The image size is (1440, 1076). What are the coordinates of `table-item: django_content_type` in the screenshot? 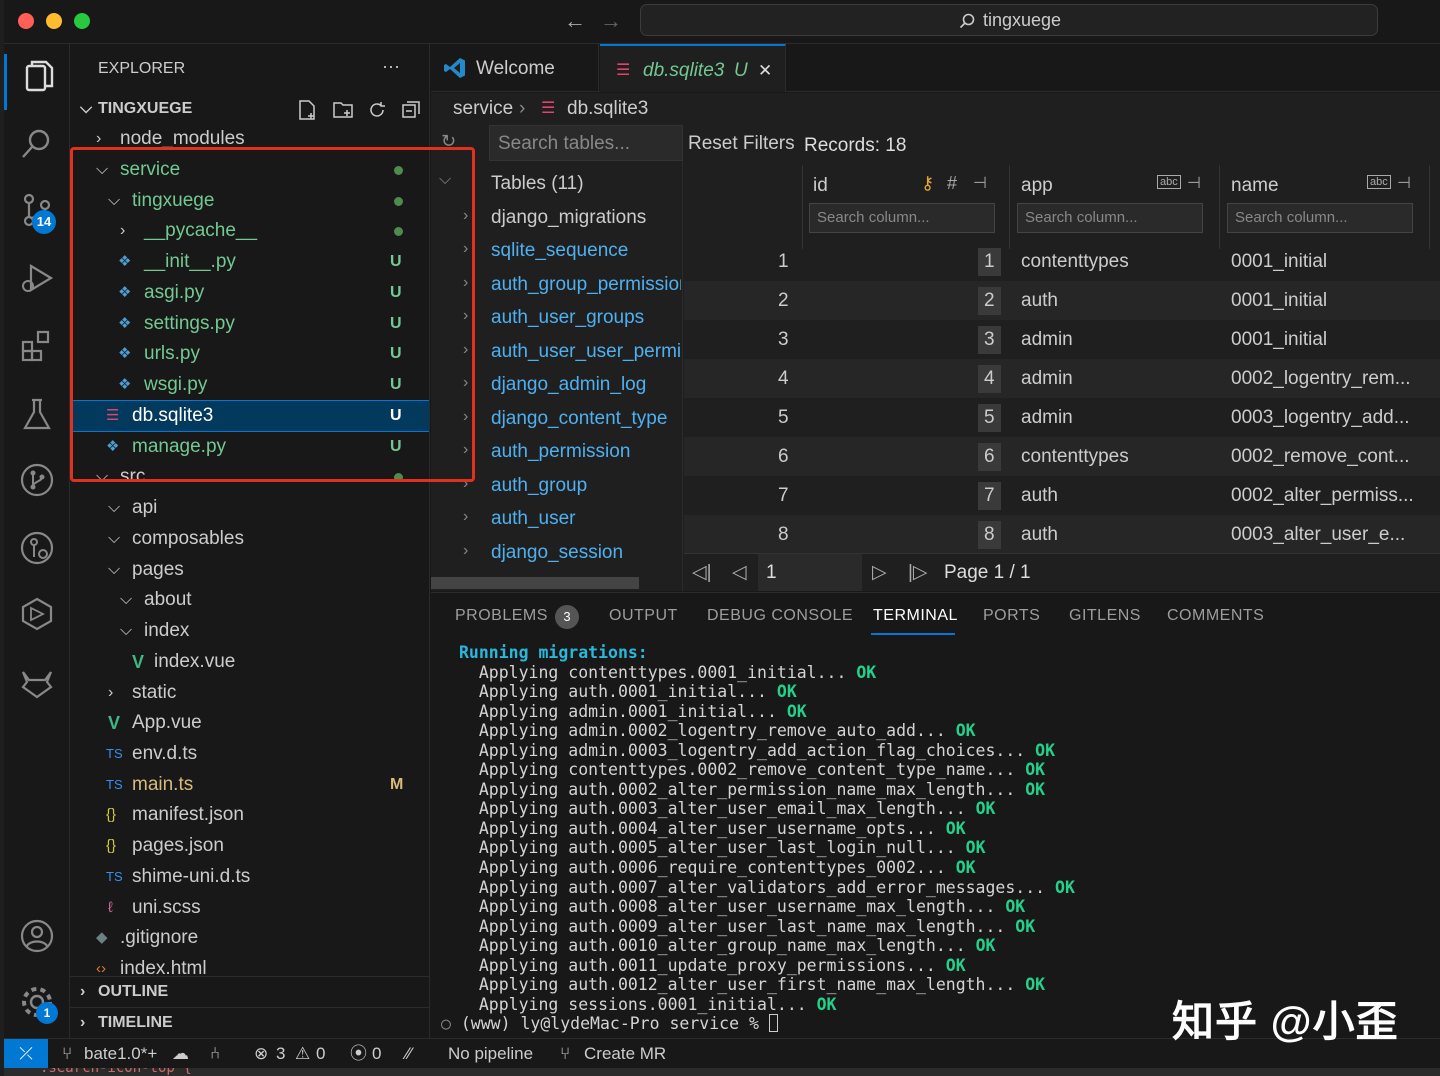 It's located at (586, 419).